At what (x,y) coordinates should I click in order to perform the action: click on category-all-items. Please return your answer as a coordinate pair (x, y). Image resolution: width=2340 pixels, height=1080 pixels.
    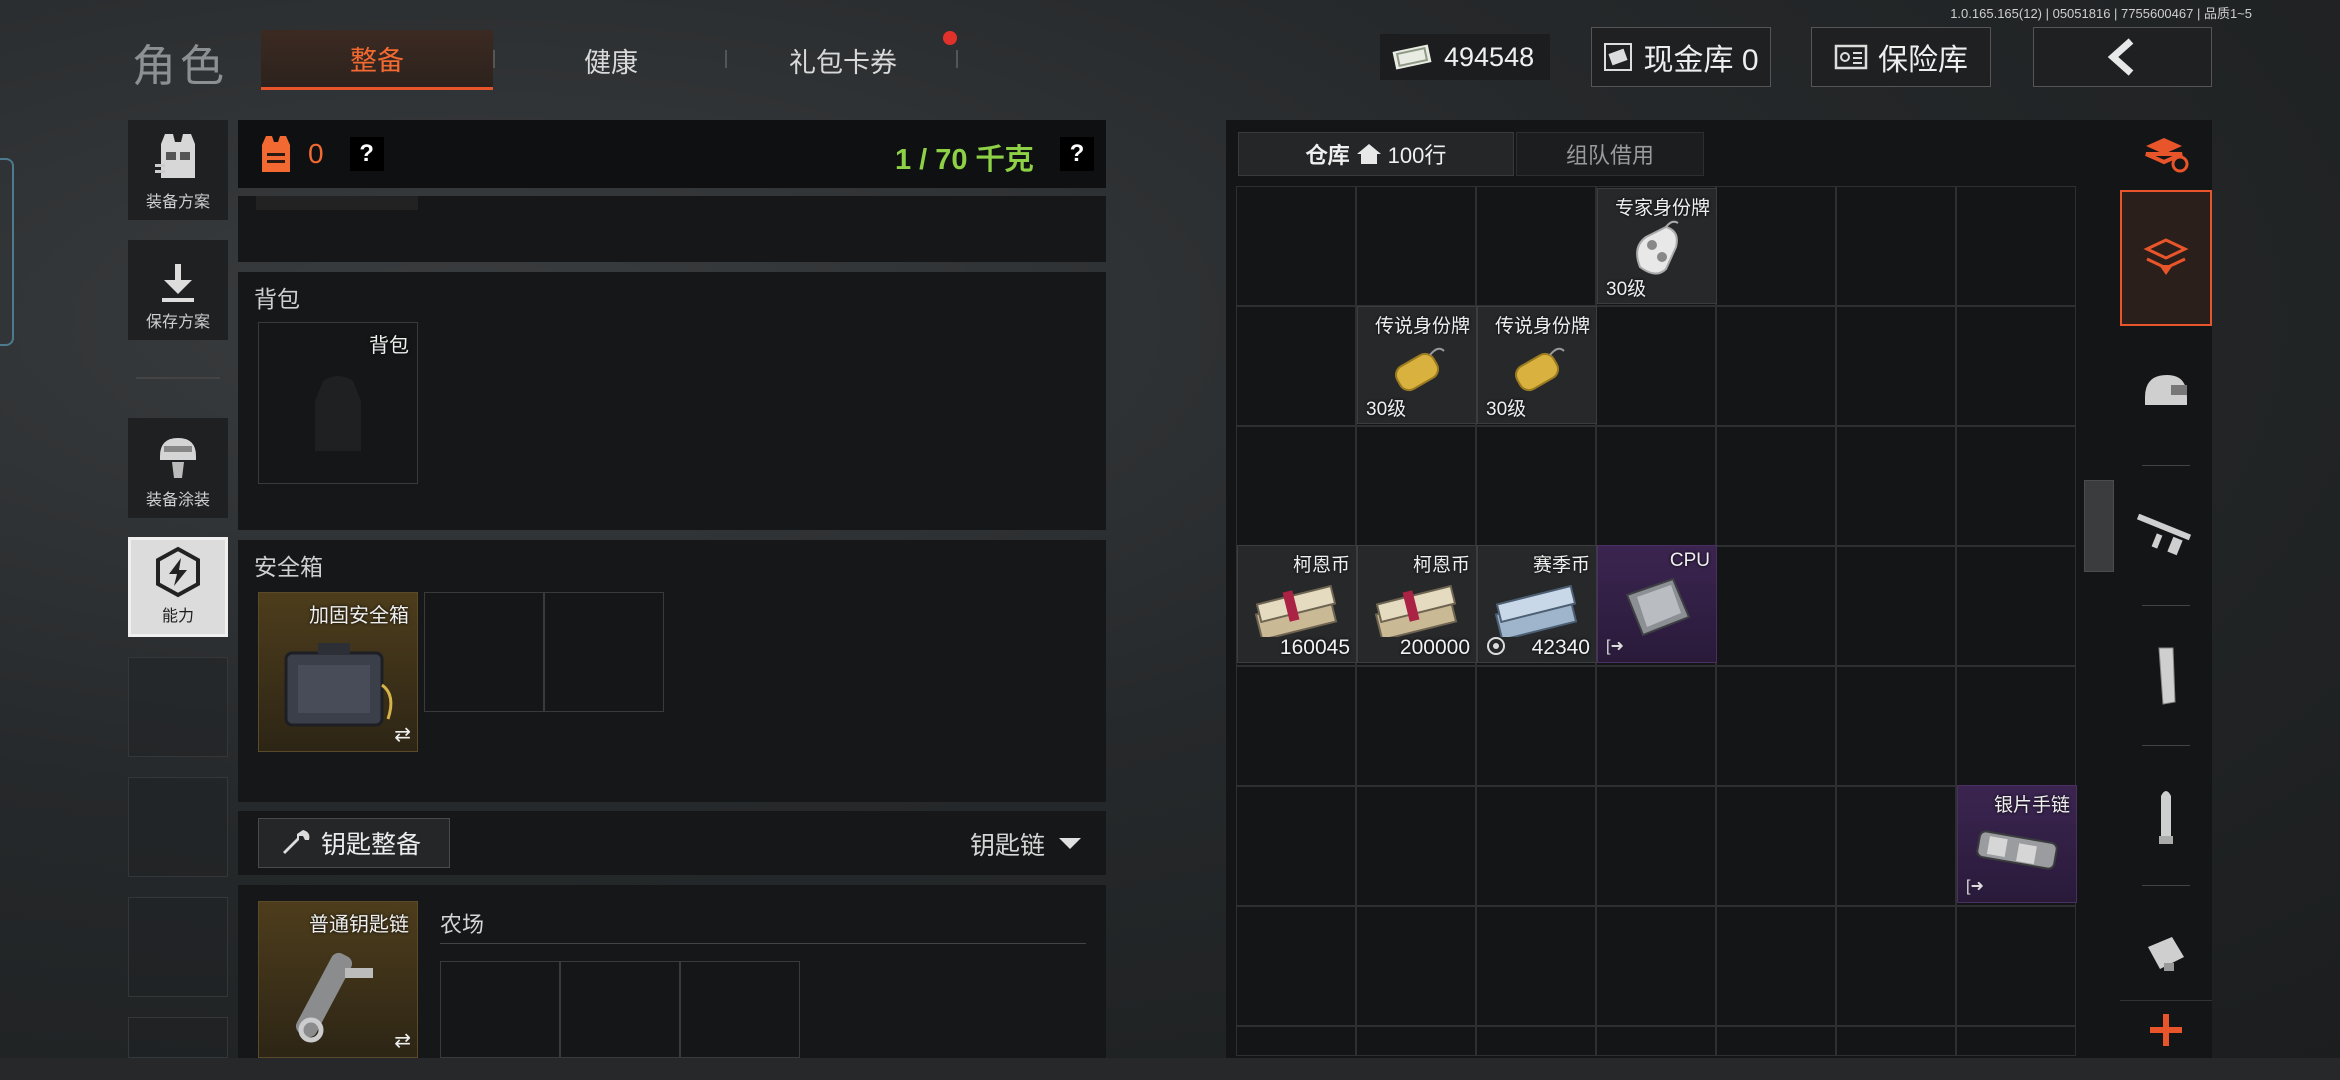
    Looking at the image, I should click on (2166, 154).